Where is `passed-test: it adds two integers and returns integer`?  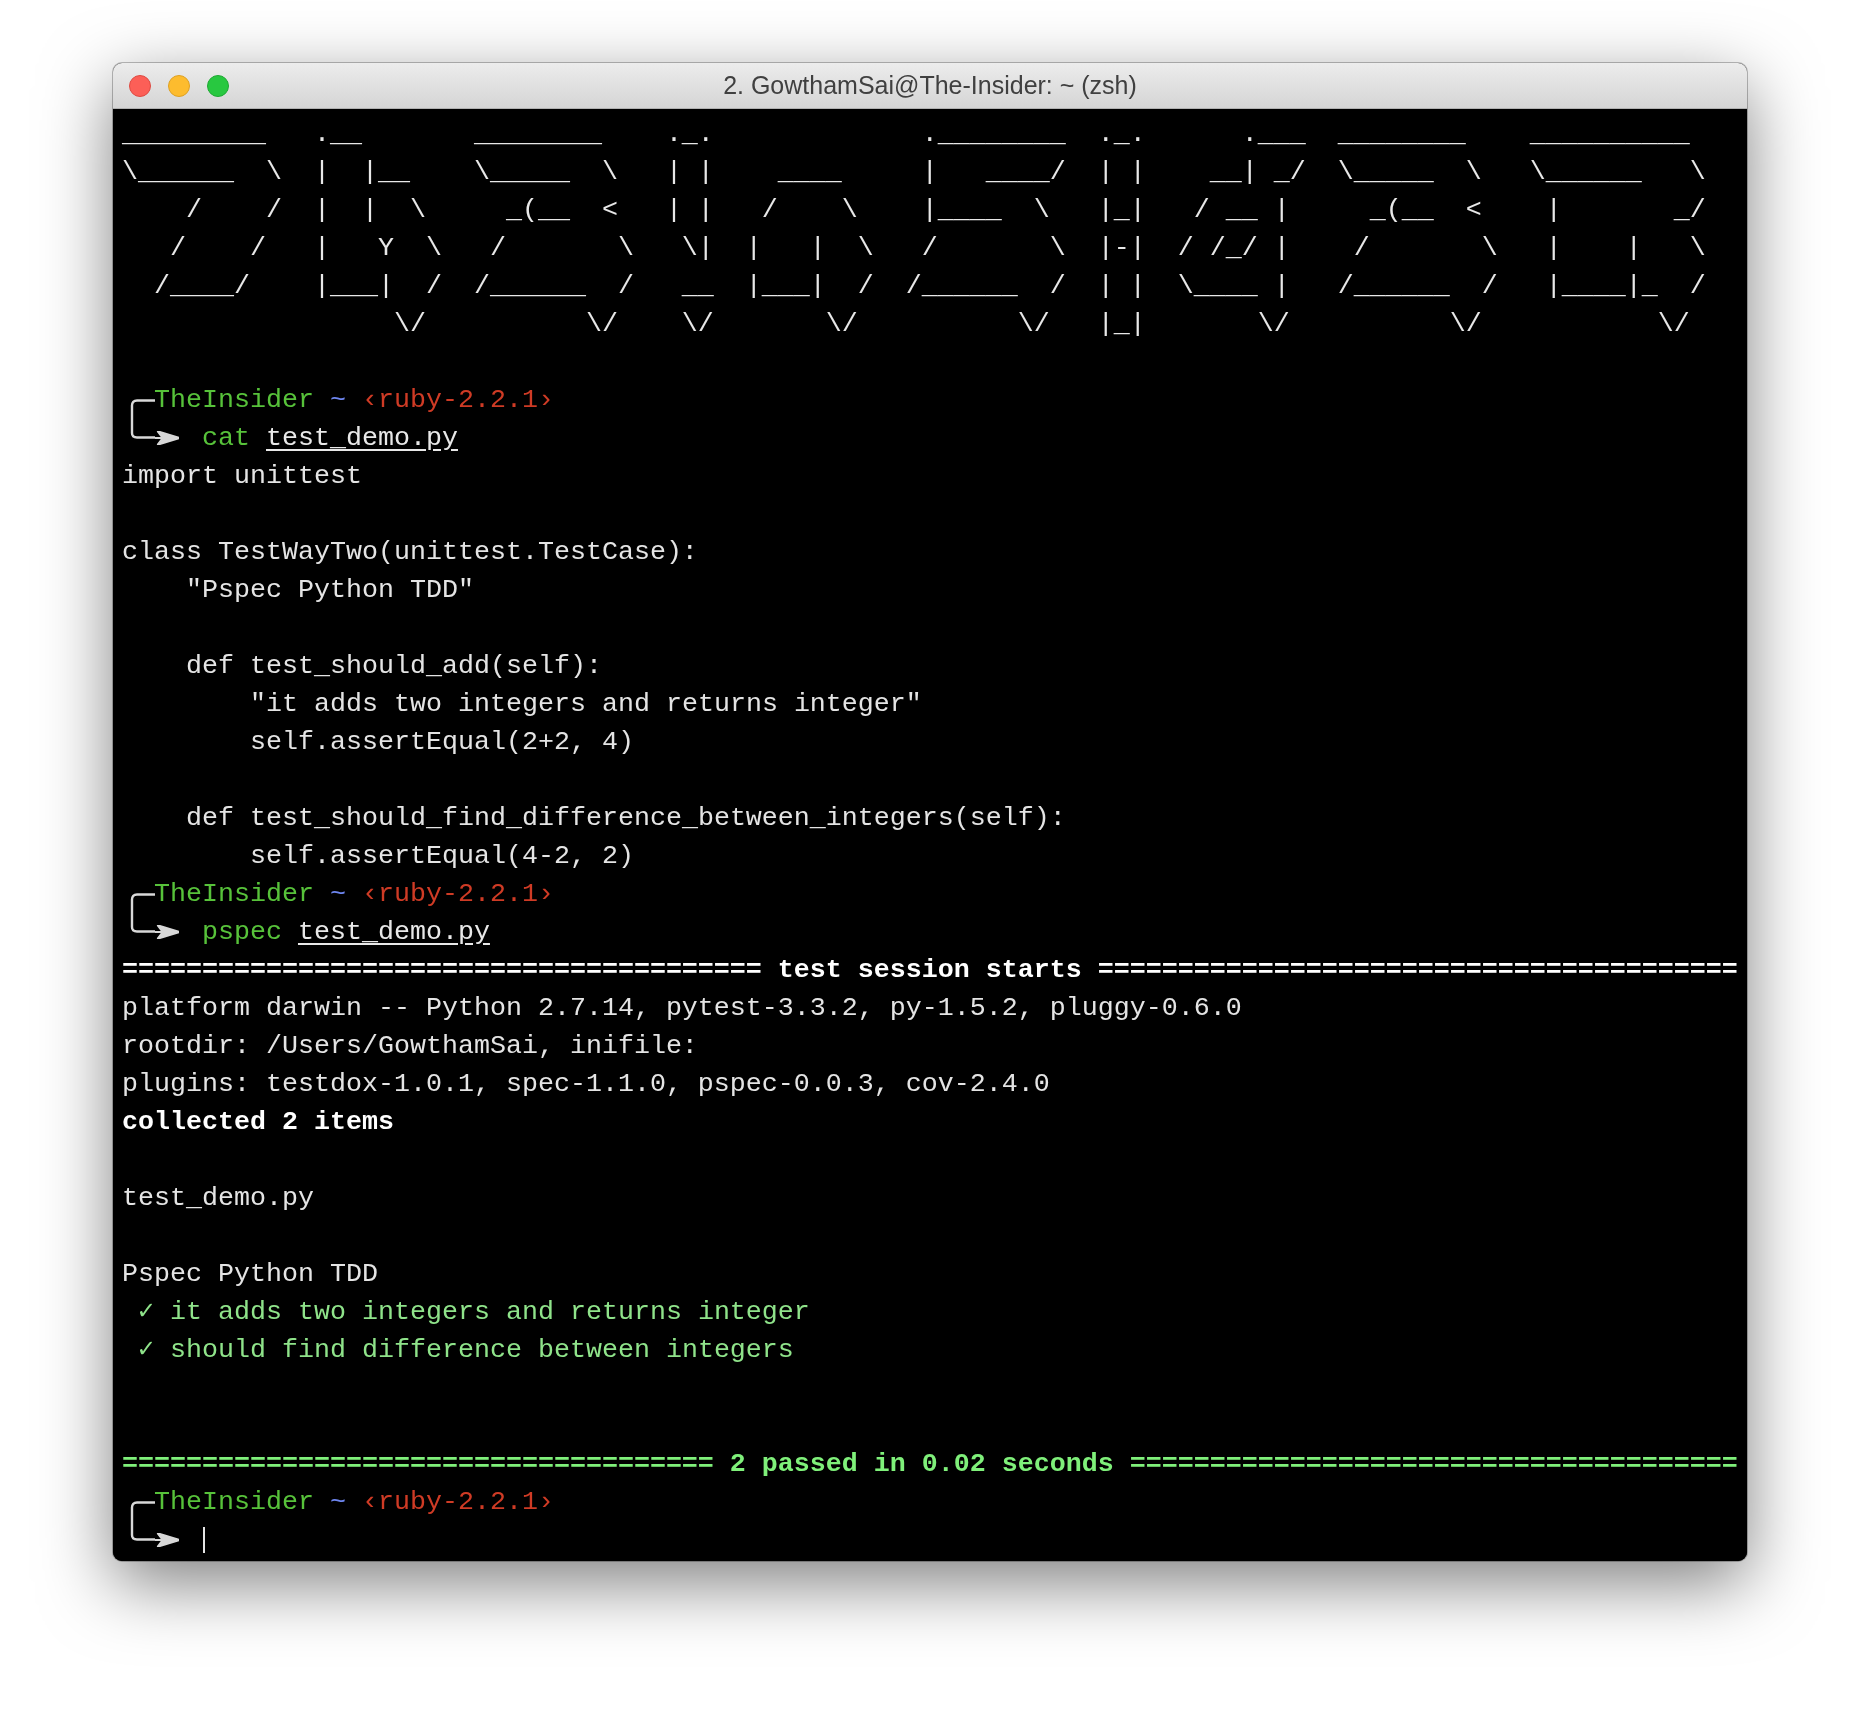 passed-test: it adds two integers and returns integer is located at coordinates (490, 1312).